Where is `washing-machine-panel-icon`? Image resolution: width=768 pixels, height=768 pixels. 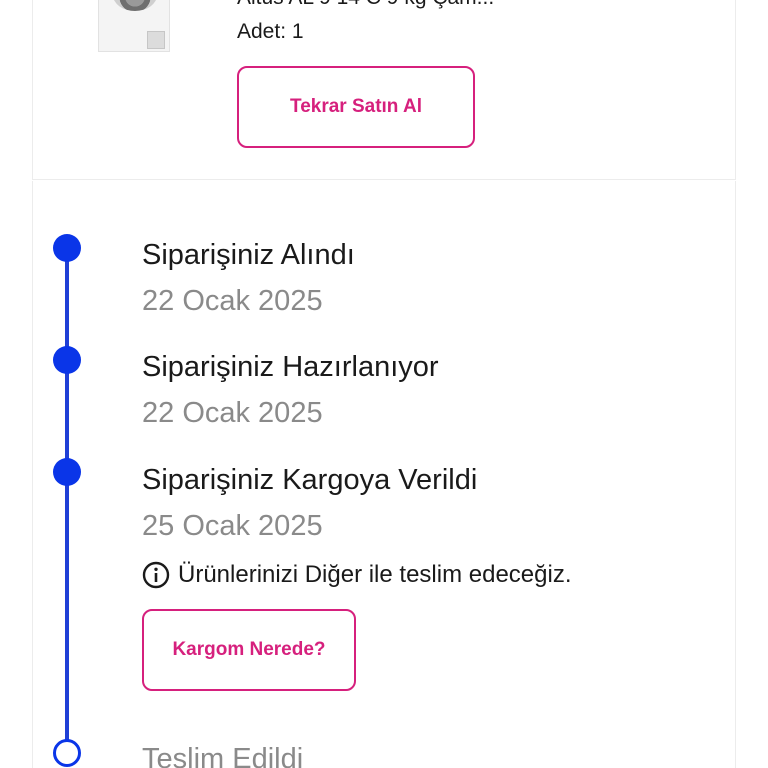 washing-machine-panel-icon is located at coordinates (156, 40).